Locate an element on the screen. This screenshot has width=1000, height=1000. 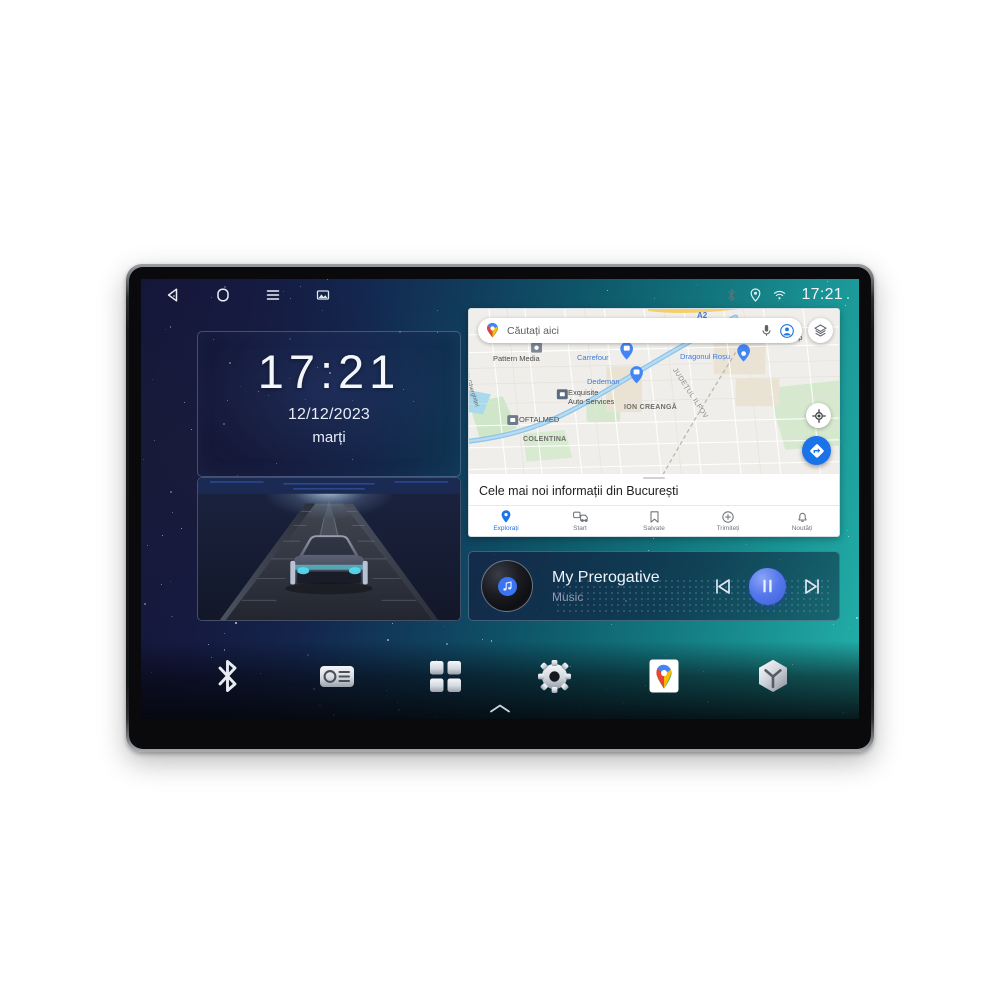
screenshot-icon is located at coordinates (323, 295).